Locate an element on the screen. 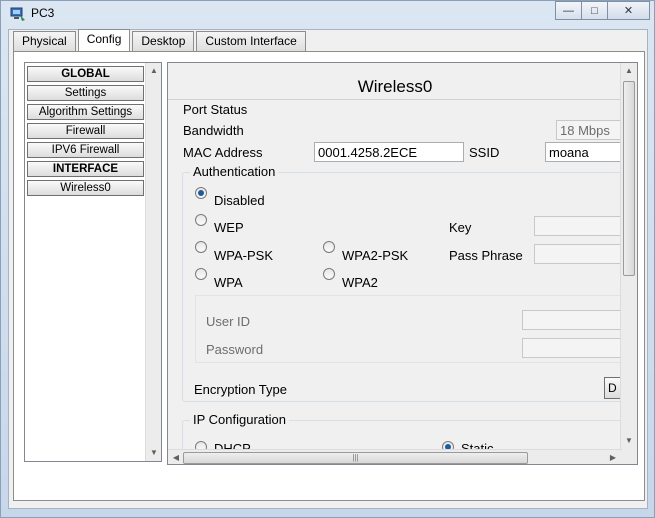  scrollbar-corner is located at coordinates (629, 456).